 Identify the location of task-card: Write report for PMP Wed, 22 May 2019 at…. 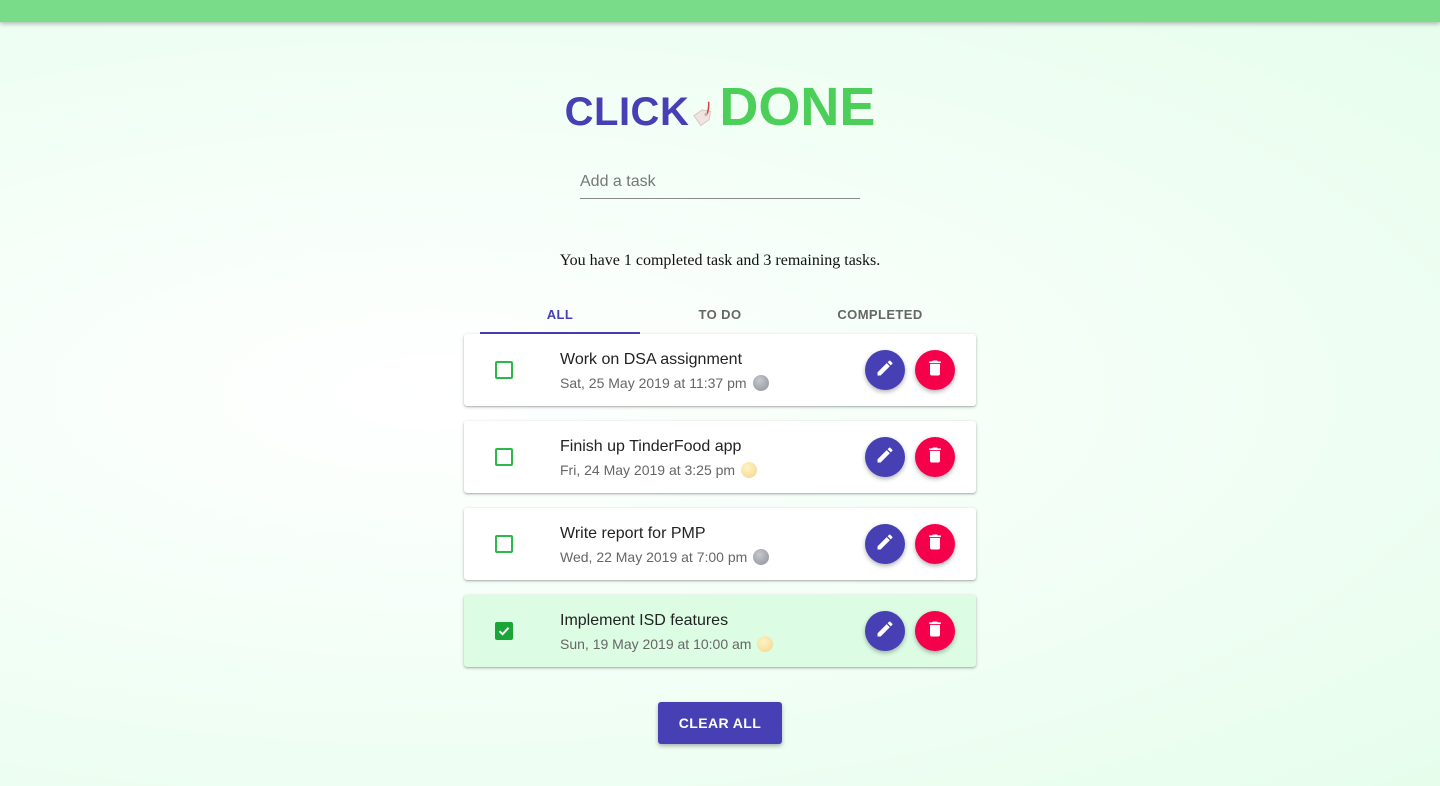
(720, 544).